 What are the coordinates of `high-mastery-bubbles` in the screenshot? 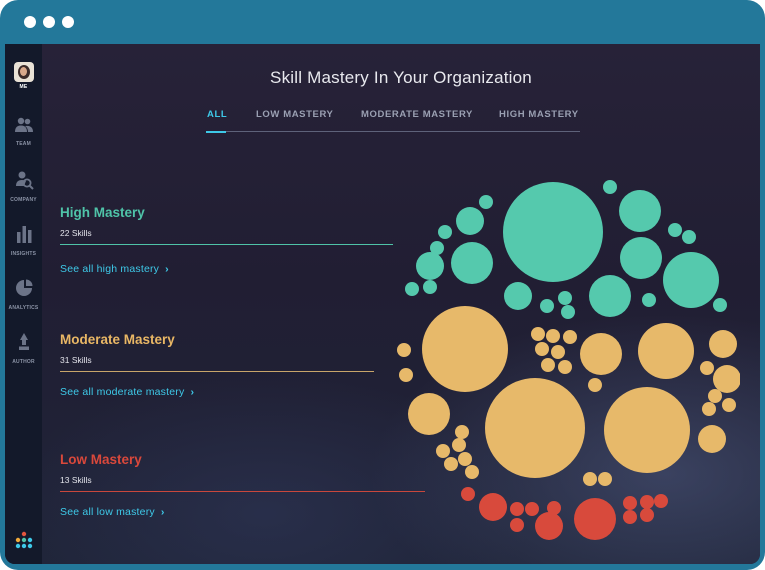 It's located at (566, 249).